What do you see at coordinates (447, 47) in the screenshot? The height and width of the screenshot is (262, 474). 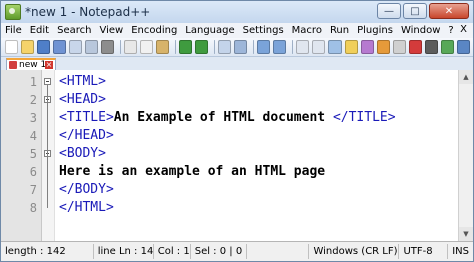 I see `play-macro-icon` at bounding box center [447, 47].